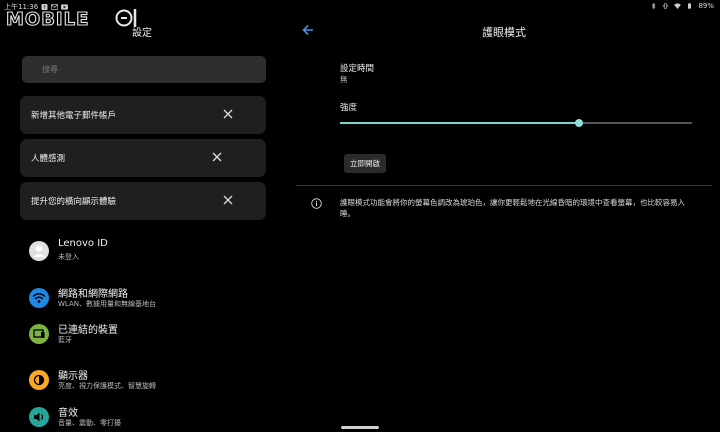 Image resolution: width=720 pixels, height=432 pixels. I want to click on menu-item-network: 網路和網際網路 WLAN、數據用量和無線基地台, so click(153, 301).